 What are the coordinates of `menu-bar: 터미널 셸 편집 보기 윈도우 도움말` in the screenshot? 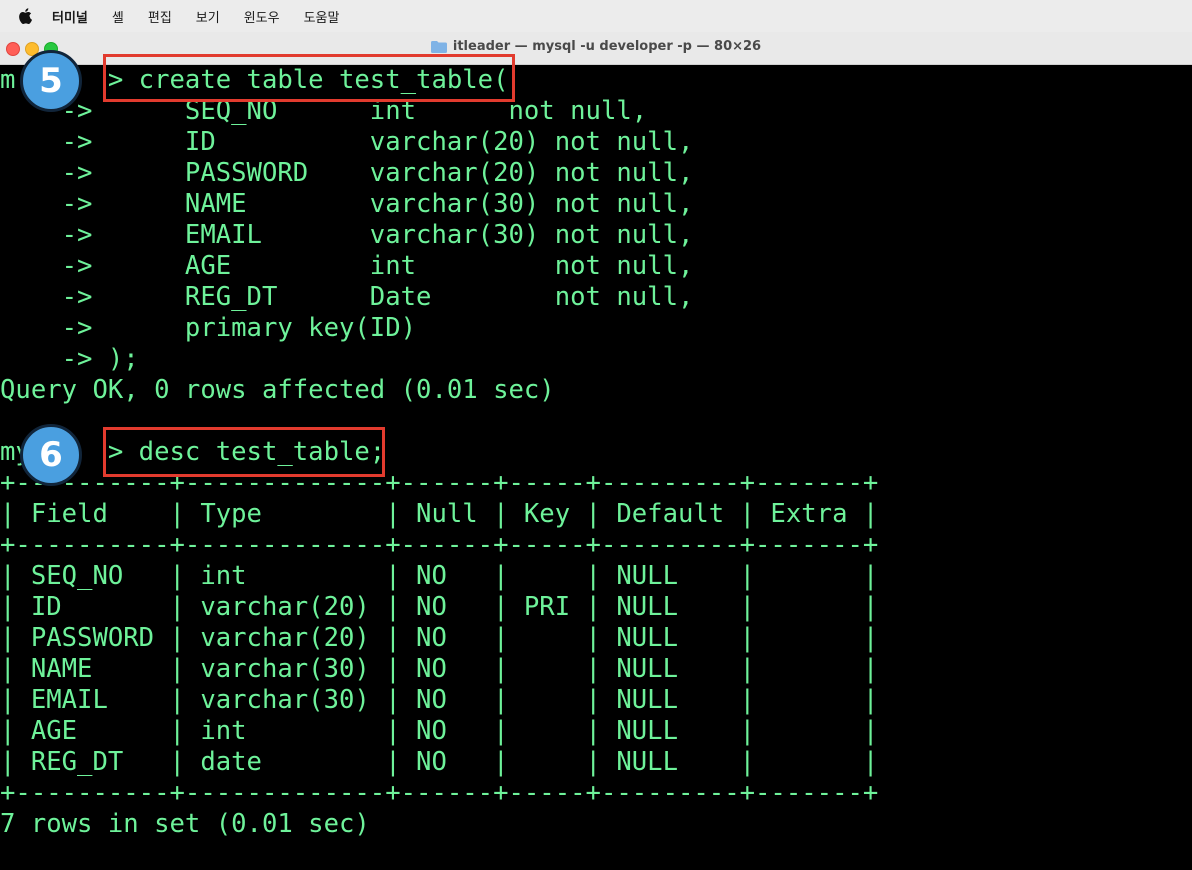 It's located at (596, 16).